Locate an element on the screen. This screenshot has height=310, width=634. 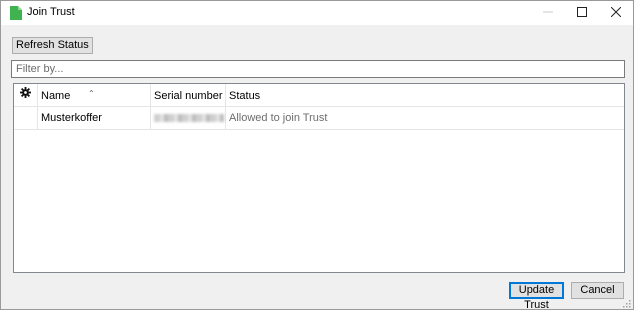
cancel-button: Cancel is located at coordinates (597, 290).